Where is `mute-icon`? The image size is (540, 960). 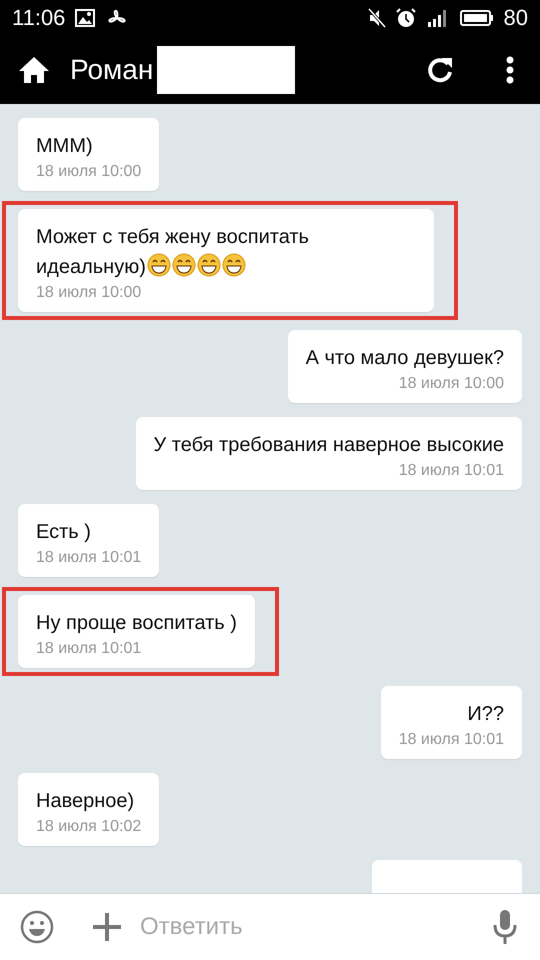
mute-icon is located at coordinates (377, 18).